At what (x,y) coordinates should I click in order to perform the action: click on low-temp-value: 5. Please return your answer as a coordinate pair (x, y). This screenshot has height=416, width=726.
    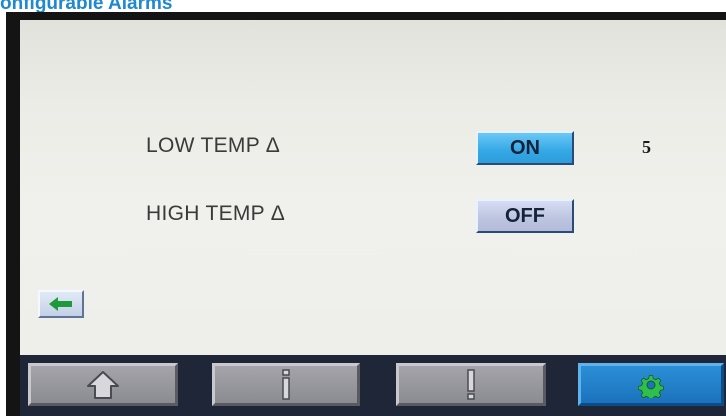
    Looking at the image, I should click on (646, 147).